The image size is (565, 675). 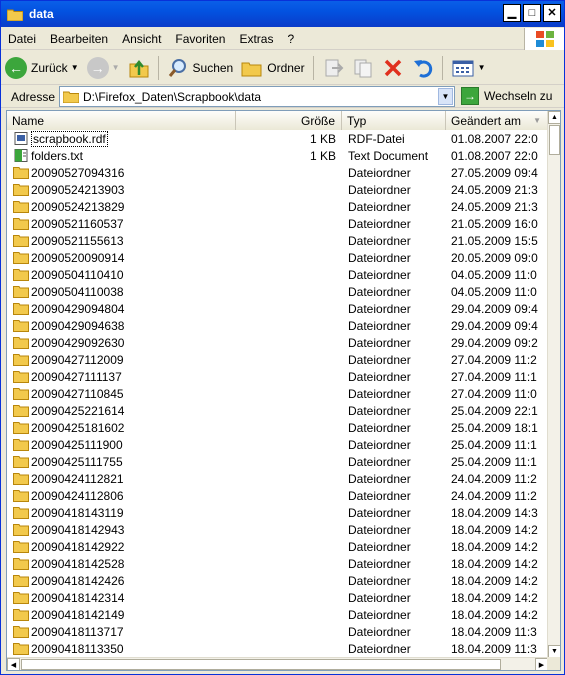 I want to click on file-date: 18.04.2009 14:2, so click(x=494, y=563).